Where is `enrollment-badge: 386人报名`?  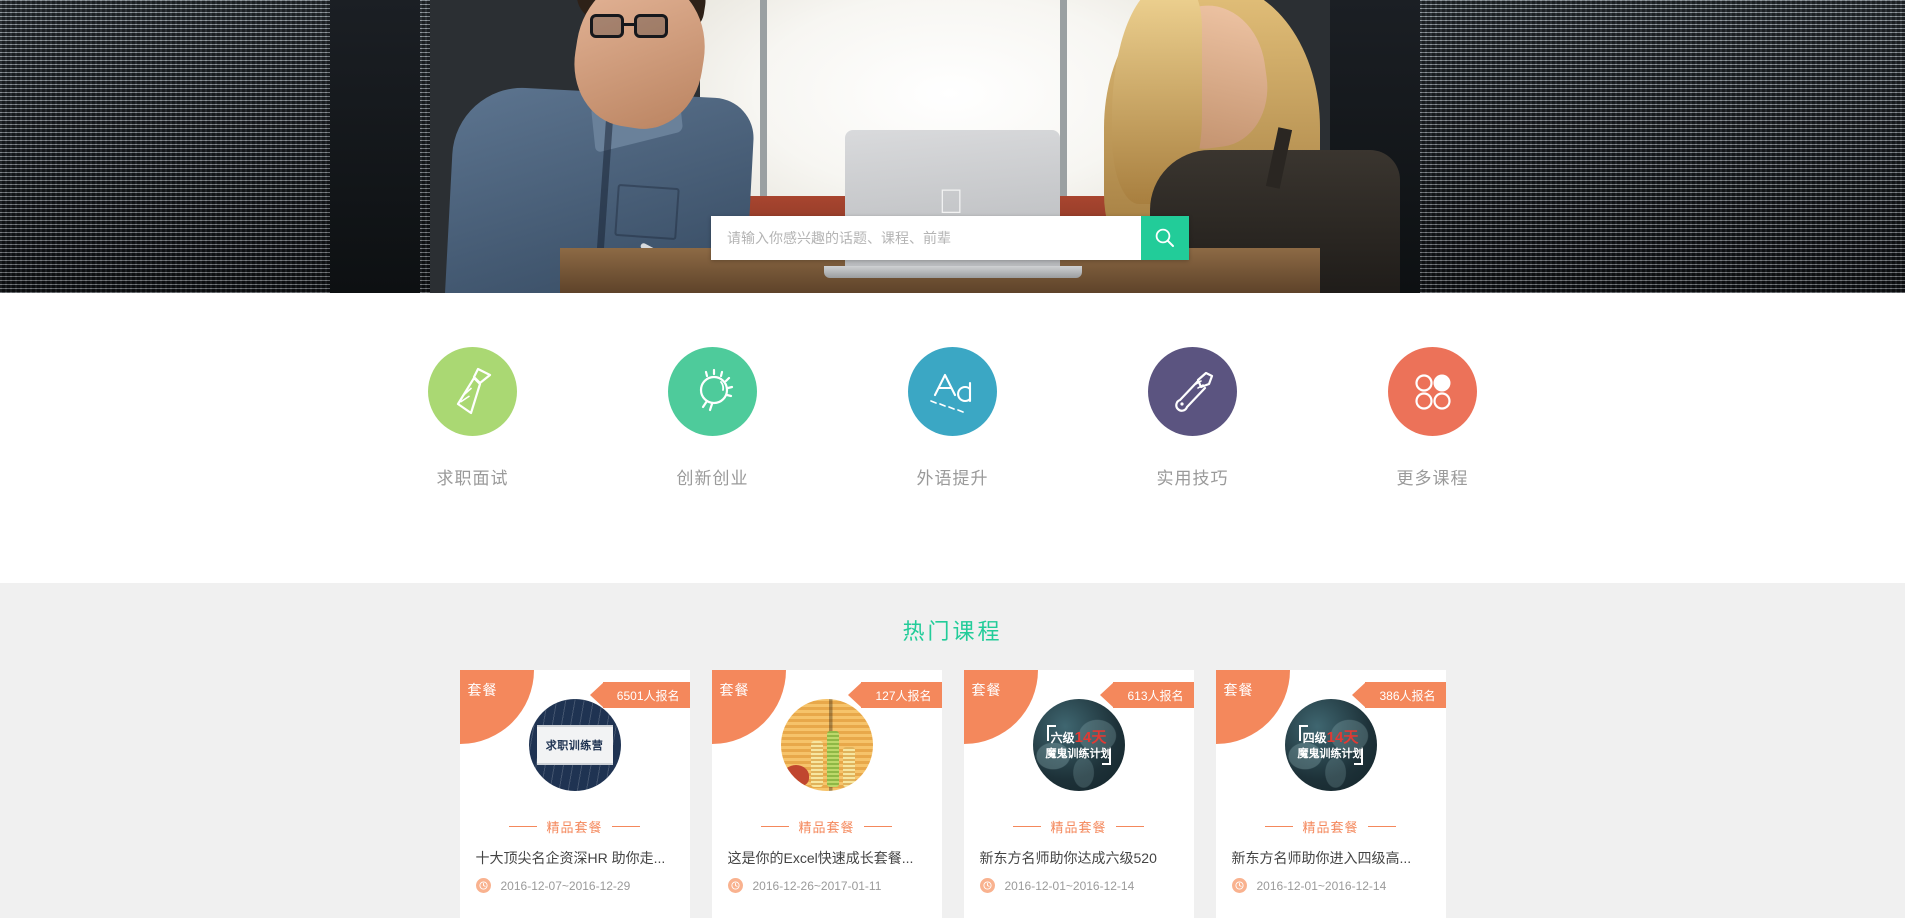
enrollment-badge: 386人报名 is located at coordinates (1399, 695).